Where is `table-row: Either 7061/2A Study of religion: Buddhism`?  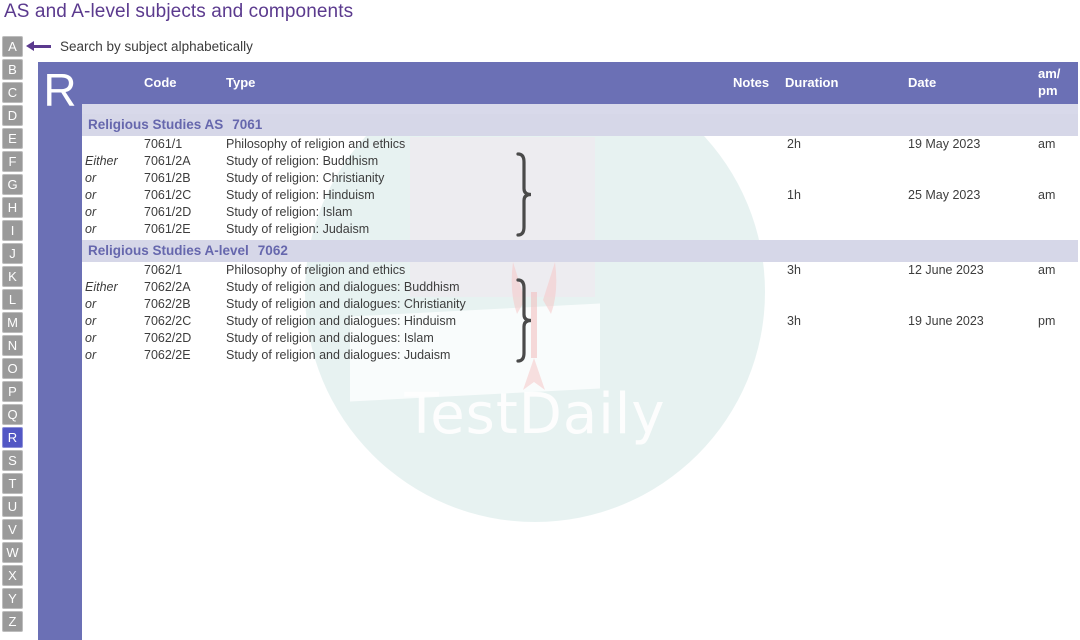
table-row: Either 7061/2A Study of religion: Buddhism is located at coordinates (580, 161).